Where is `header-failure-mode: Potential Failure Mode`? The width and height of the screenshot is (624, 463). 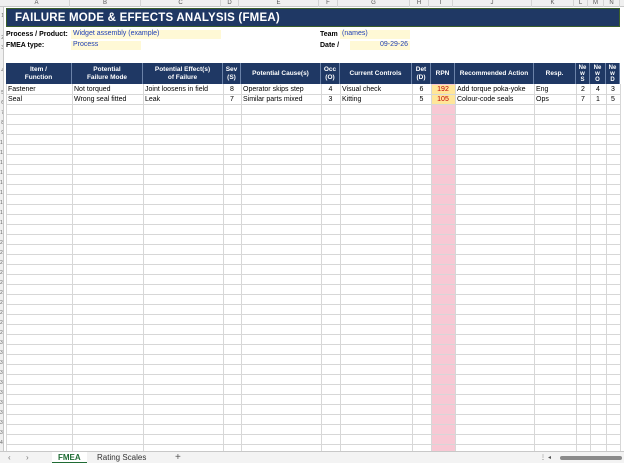
header-failure-mode: Potential Failure Mode is located at coordinates (107, 73).